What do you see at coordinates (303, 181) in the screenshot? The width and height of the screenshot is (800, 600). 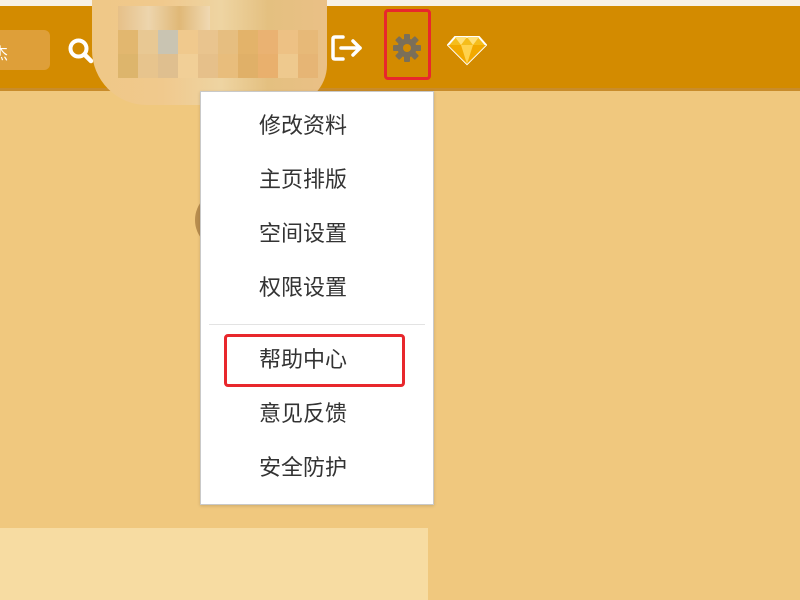 I see `menu-item-homepage-layout: 主页排版` at bounding box center [303, 181].